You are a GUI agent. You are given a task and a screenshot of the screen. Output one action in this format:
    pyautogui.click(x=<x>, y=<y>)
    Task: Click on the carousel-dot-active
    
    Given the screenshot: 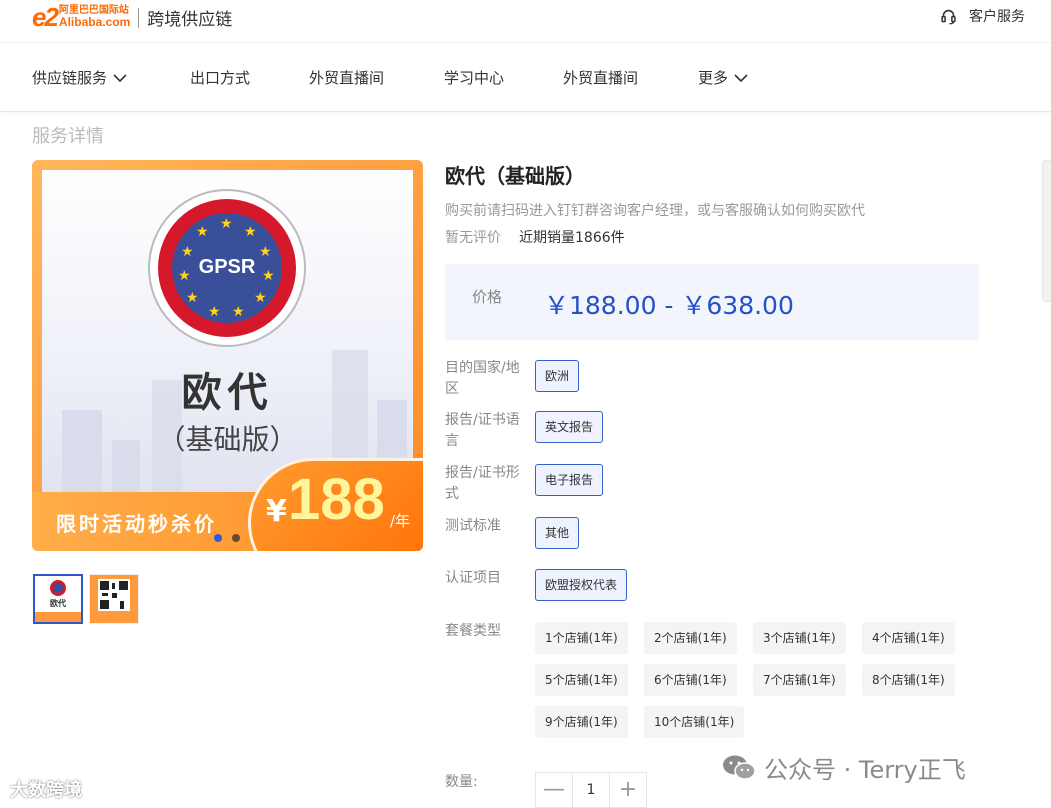 What is the action you would take?
    pyautogui.click(x=218, y=538)
    